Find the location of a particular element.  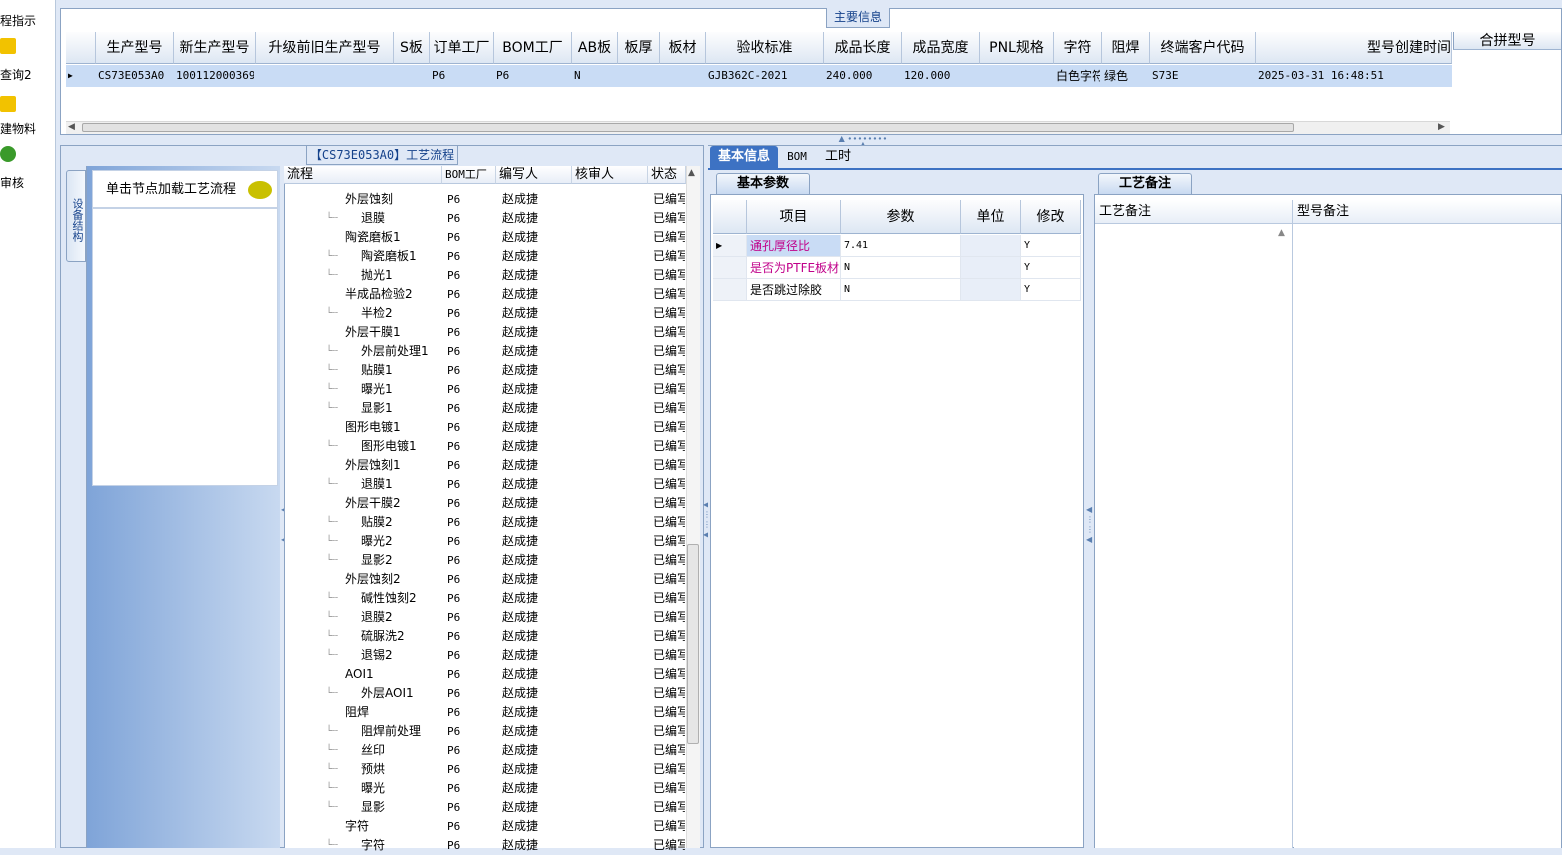

tree-row: └┄ 曝光 P6 赵成捷 已编写 is located at coordinates (485, 788).